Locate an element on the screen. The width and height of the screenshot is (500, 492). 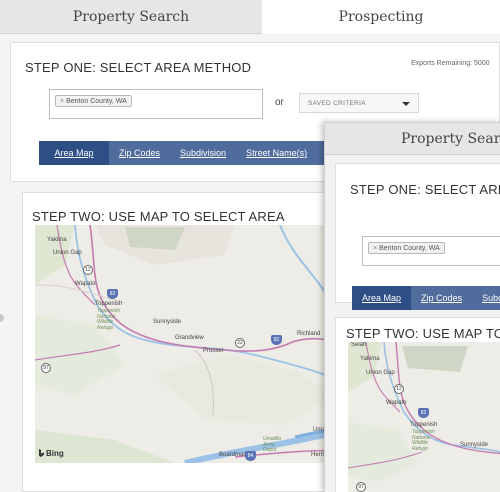
front-route-82-shield: 82 is located at coordinates (423, 413).